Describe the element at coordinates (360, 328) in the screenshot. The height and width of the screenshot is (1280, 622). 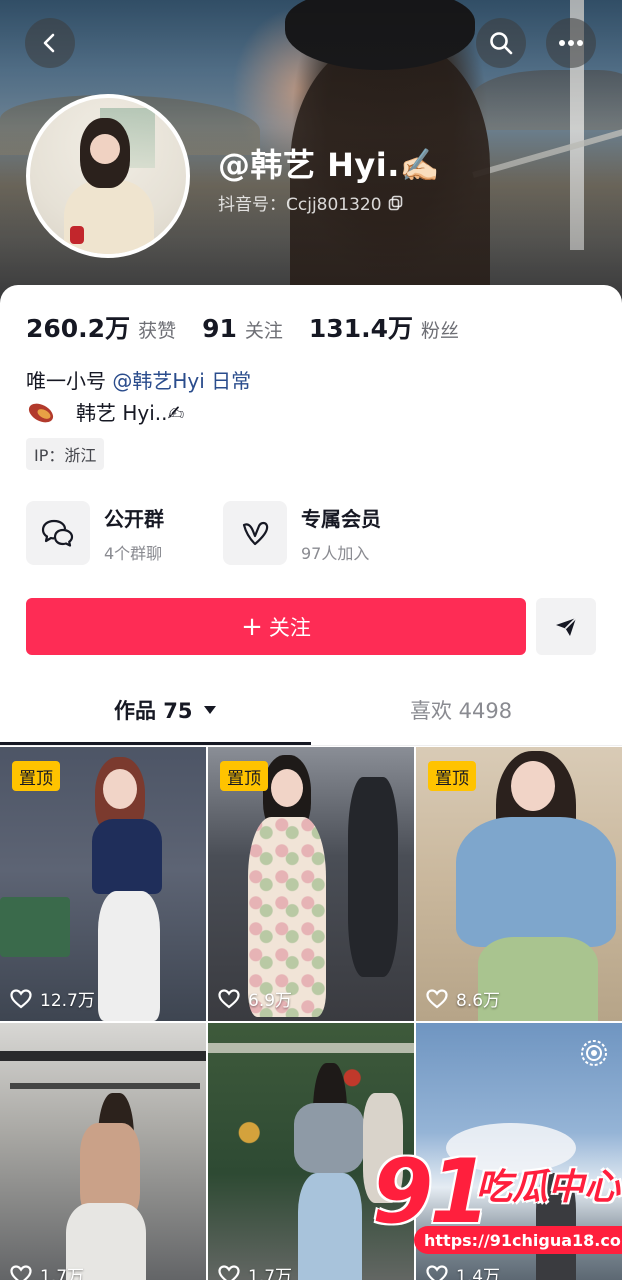
I see `stat-value: 131.4万` at that location.